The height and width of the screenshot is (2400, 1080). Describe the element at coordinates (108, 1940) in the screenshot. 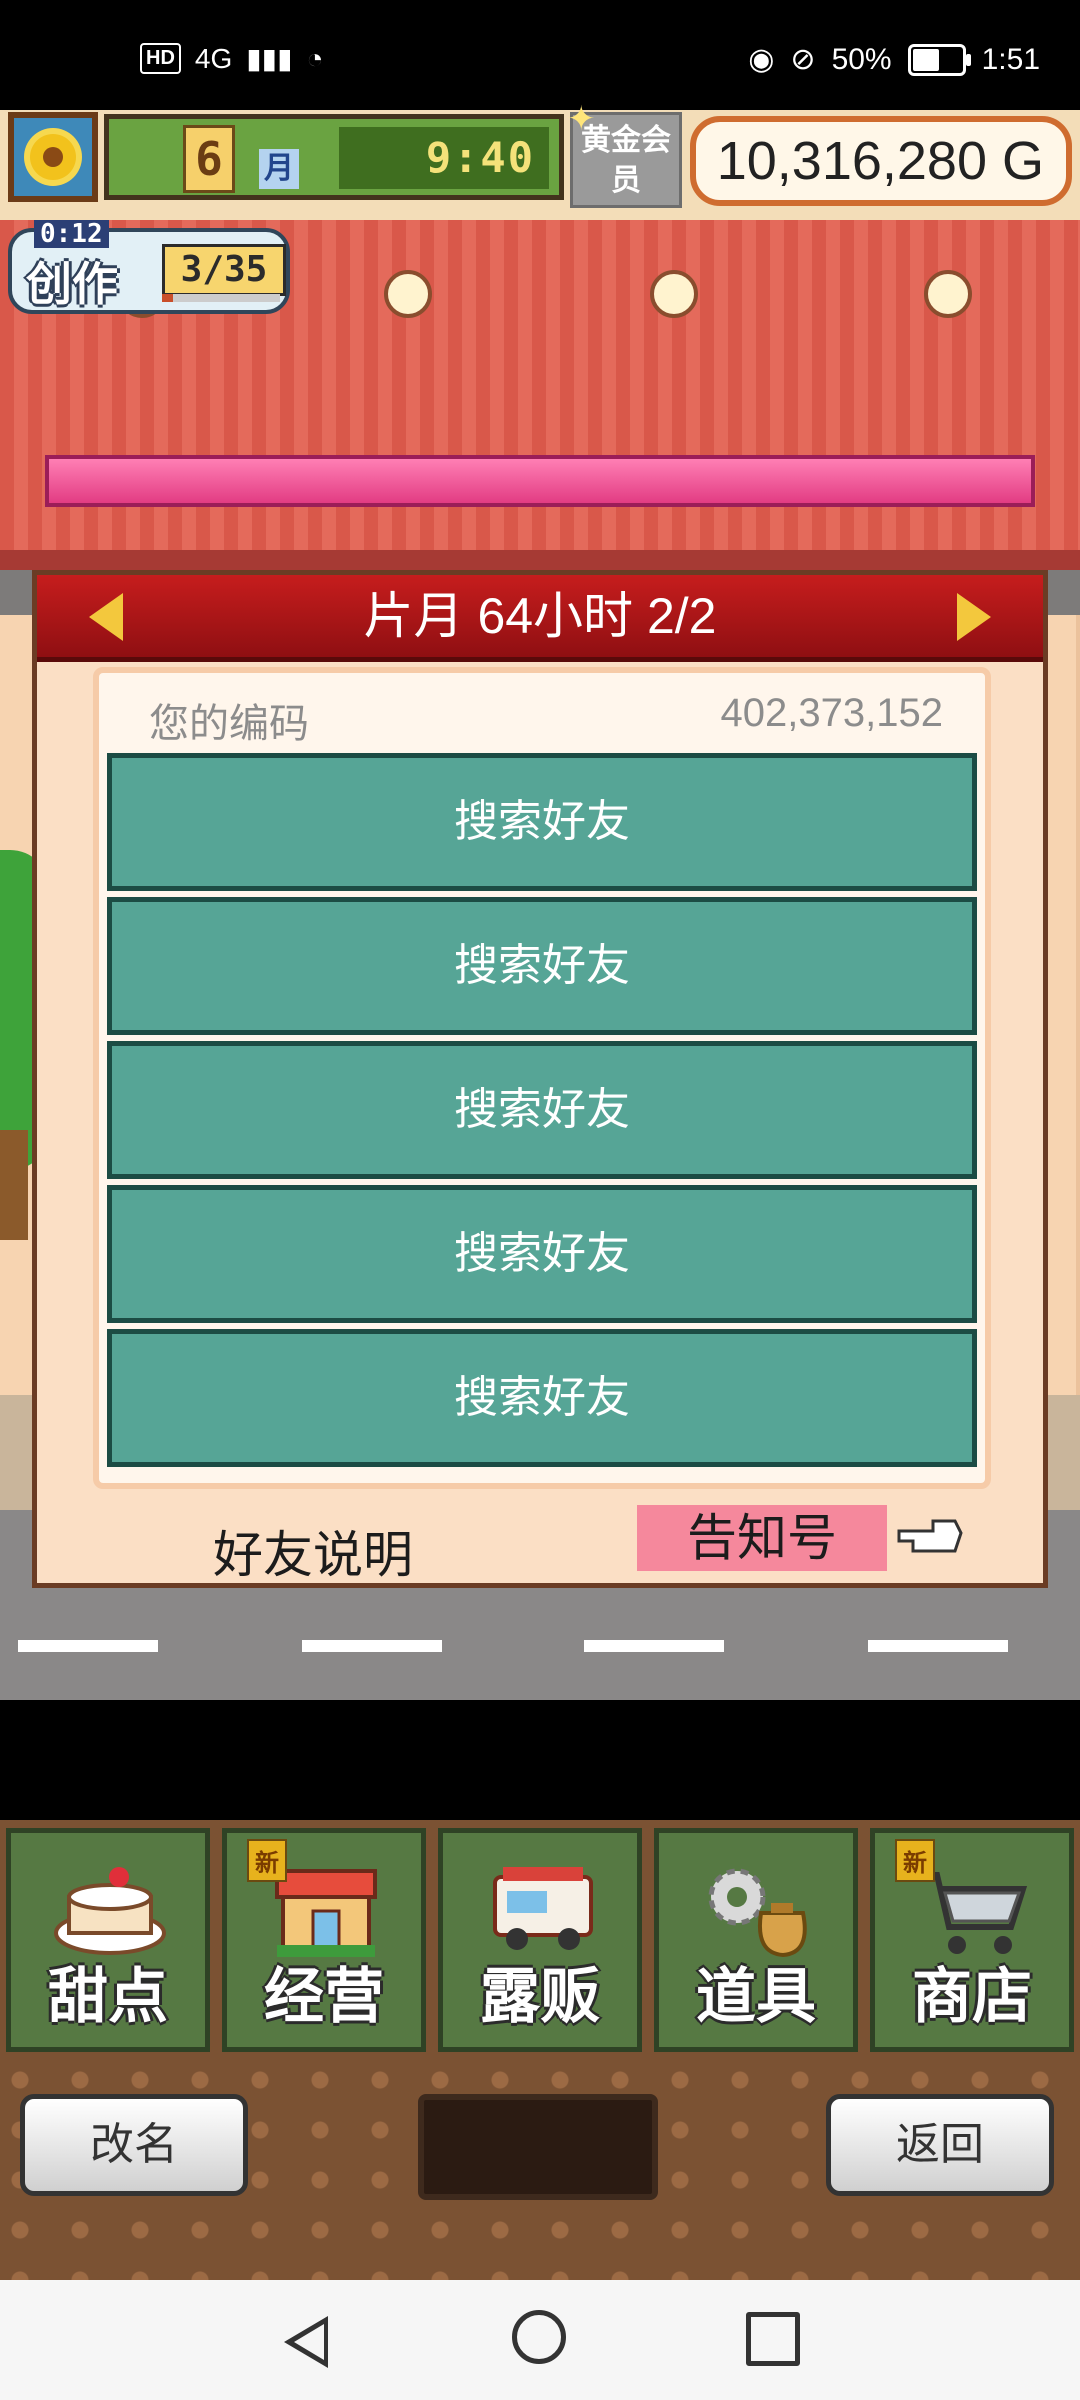

I see `menu-item-dessert: 甜点` at that location.